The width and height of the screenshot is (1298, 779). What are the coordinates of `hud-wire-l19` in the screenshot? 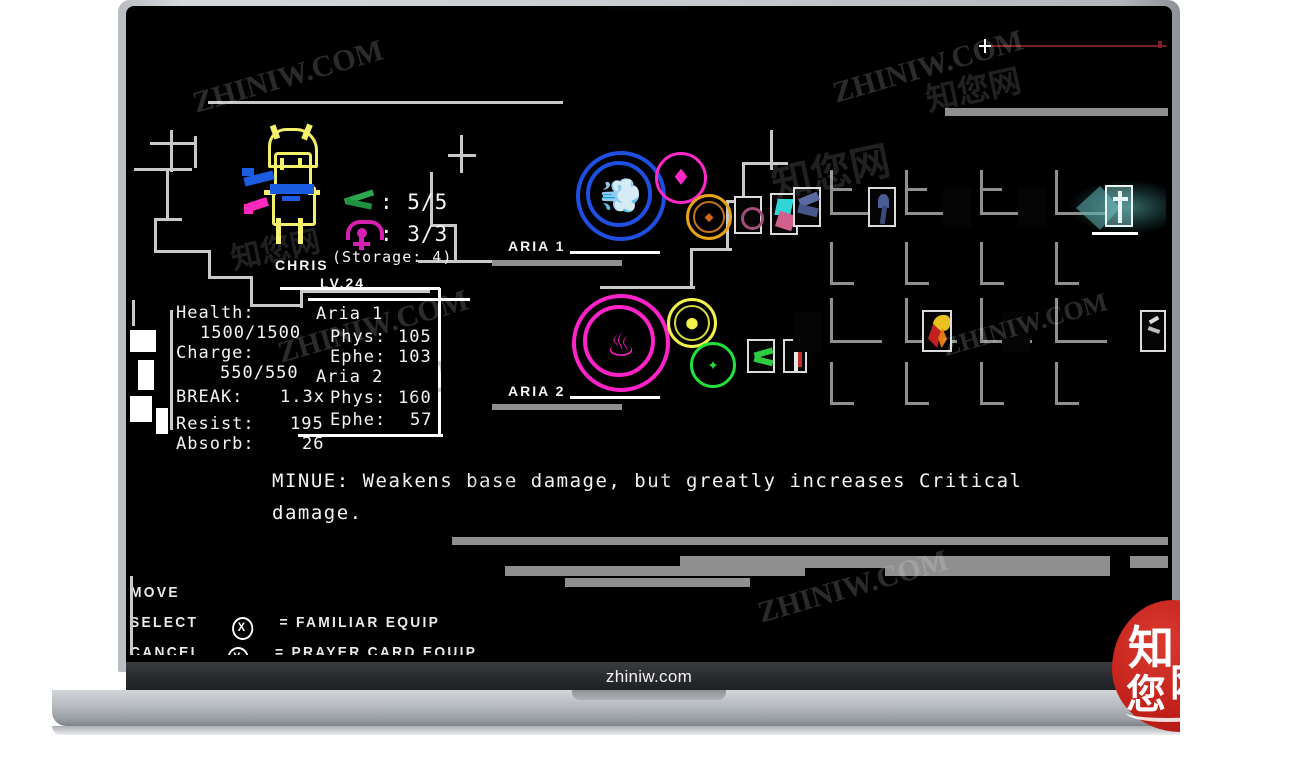 It's located at (162, 421).